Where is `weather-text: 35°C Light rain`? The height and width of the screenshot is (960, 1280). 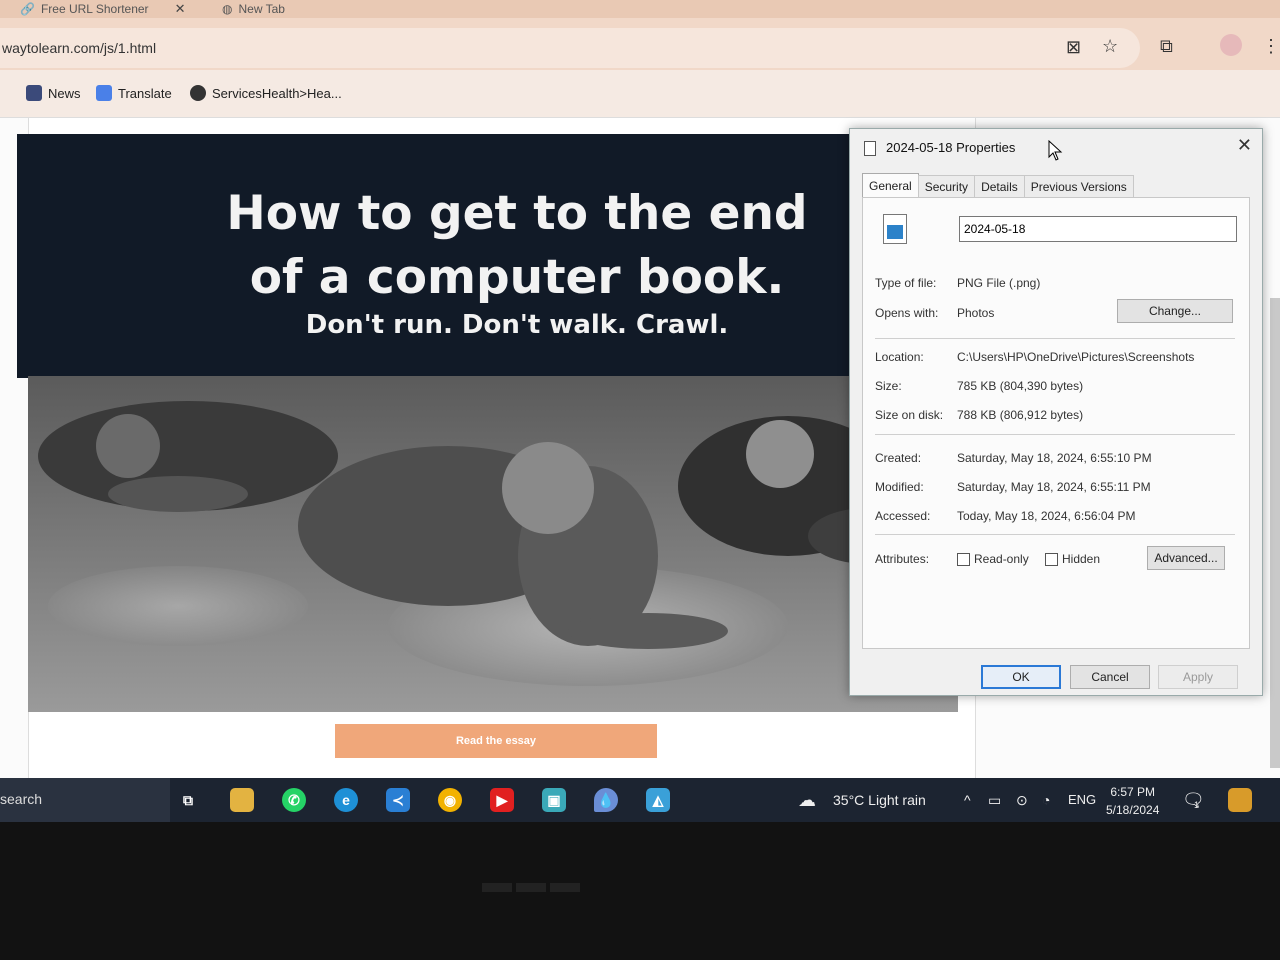
weather-text: 35°C Light rain is located at coordinates (879, 800).